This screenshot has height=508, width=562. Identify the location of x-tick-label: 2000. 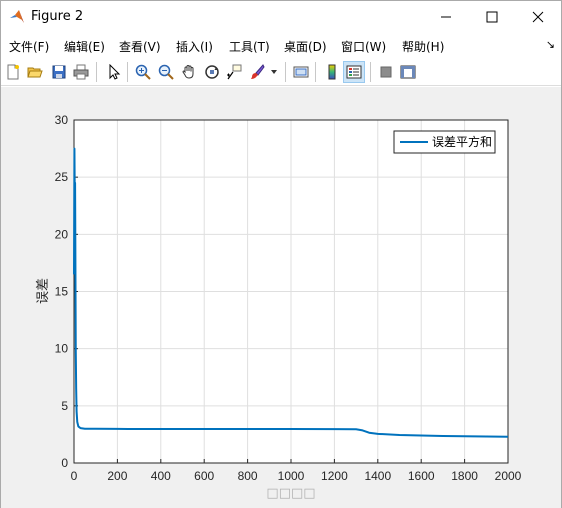
(508, 476).